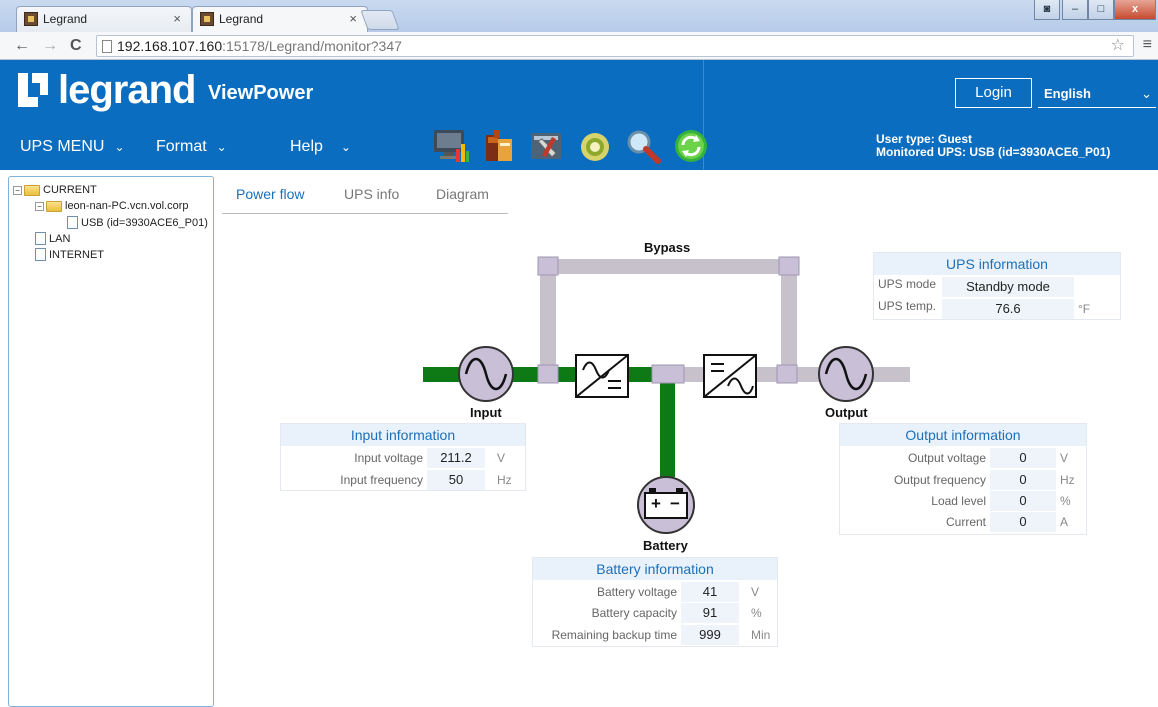  I want to click on battery-line, so click(667, 426).